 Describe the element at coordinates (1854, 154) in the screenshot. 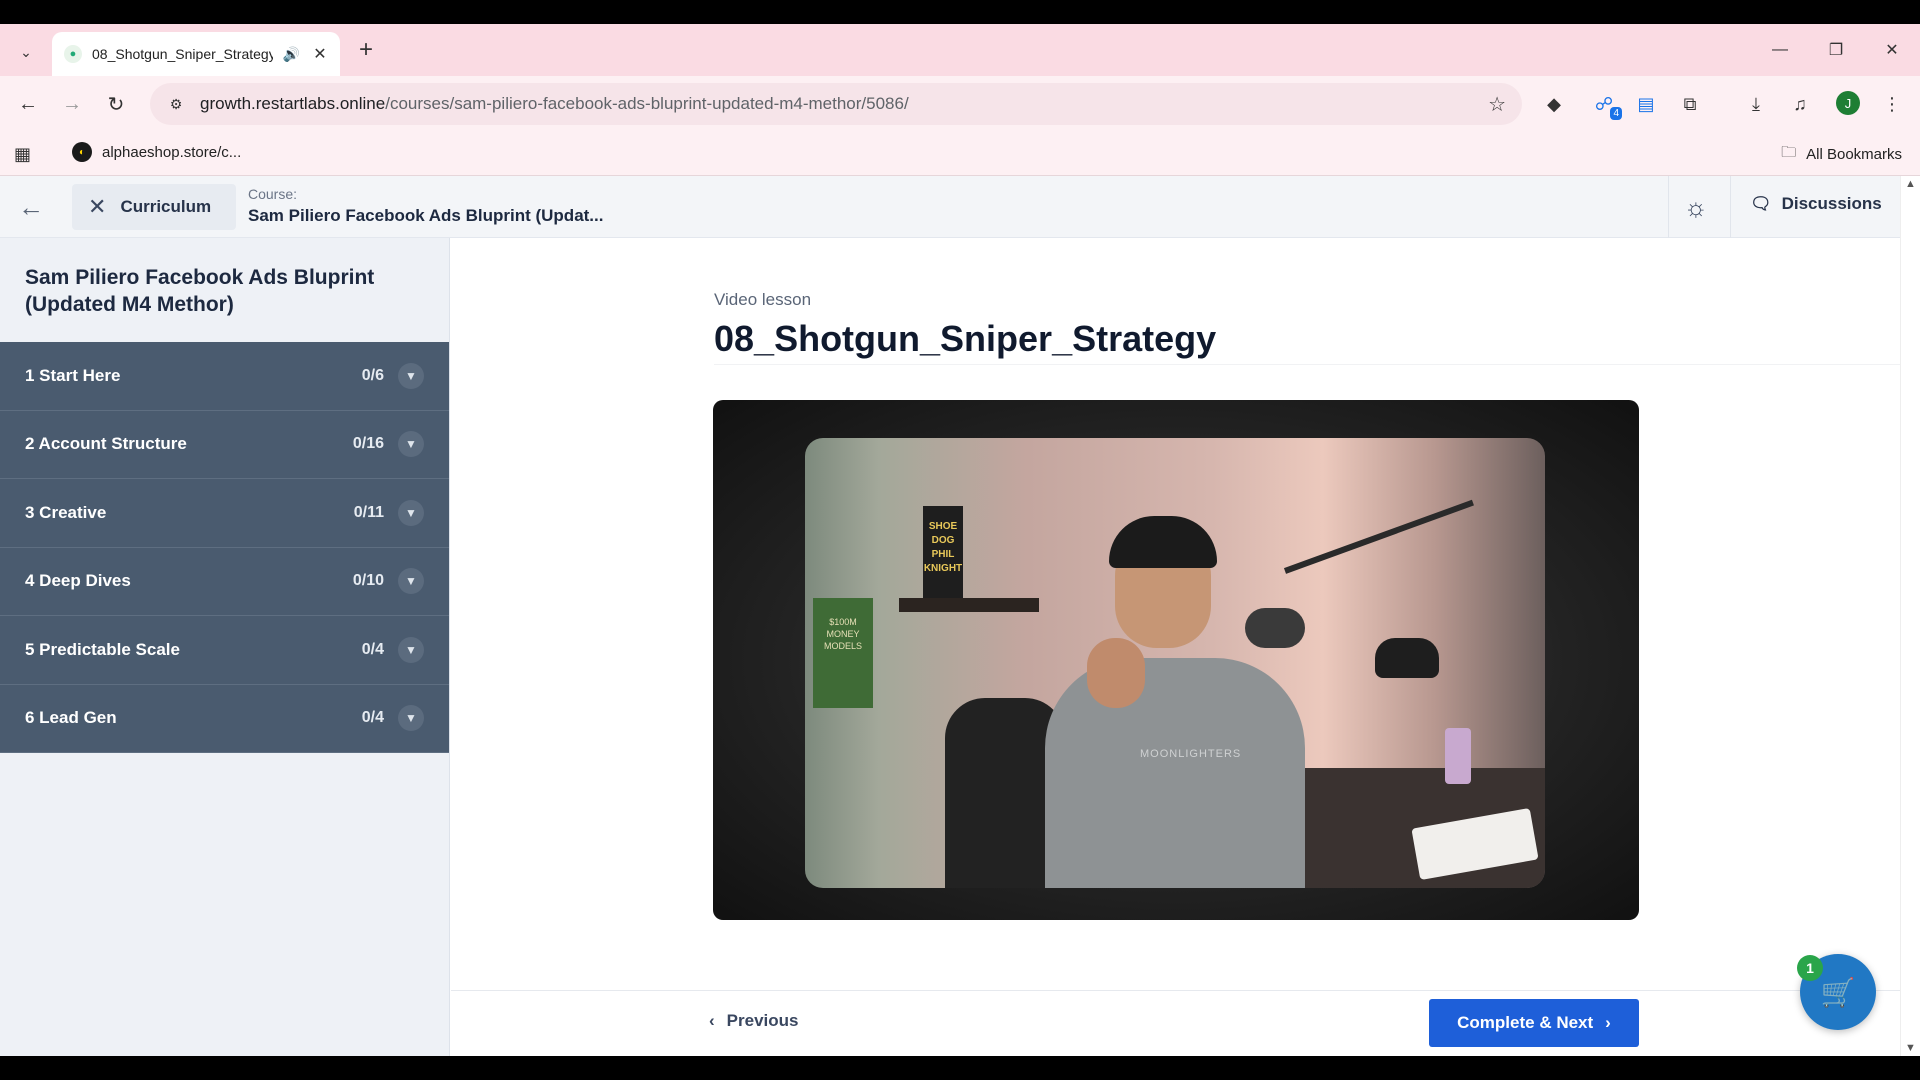

I see `all-bookmarks-label: All Bookmarks` at that location.